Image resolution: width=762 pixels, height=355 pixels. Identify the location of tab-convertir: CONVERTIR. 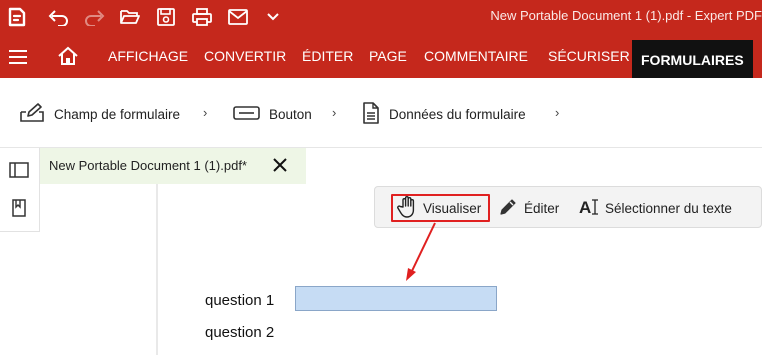
(245, 56).